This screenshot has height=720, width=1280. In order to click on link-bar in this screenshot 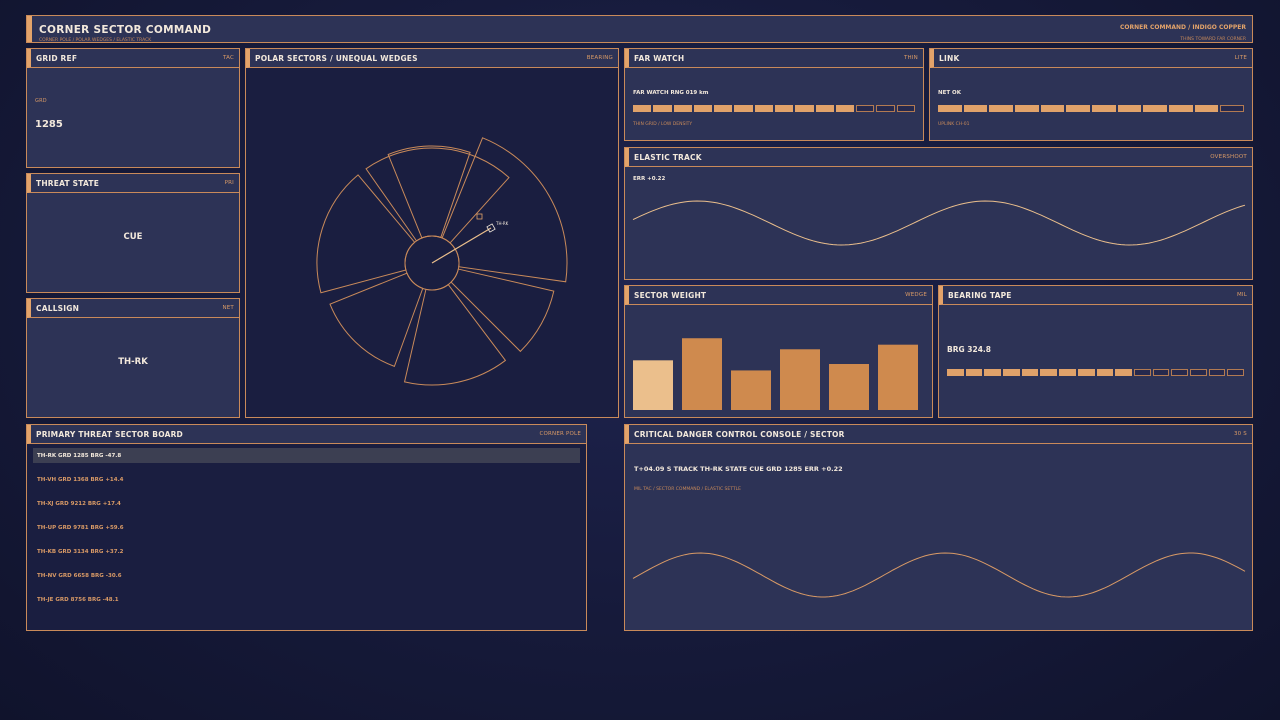, I will do `click(1091, 108)`.